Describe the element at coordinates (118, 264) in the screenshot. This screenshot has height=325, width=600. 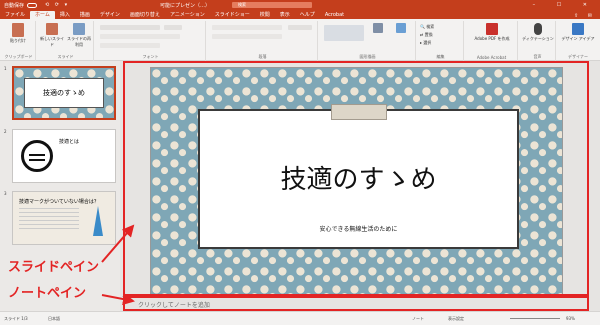
I see `annotation-arrows` at that location.